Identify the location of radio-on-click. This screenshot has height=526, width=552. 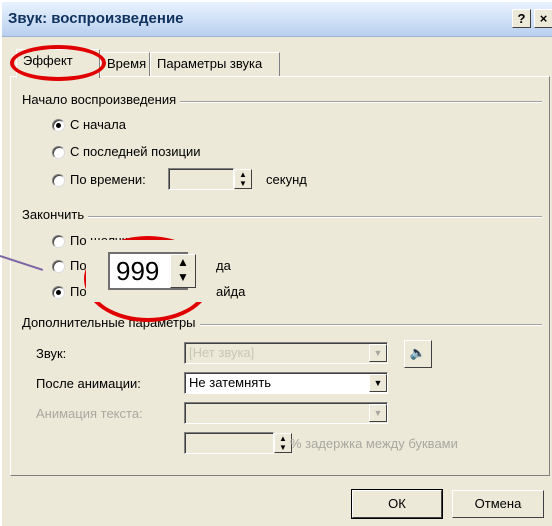
(58, 241).